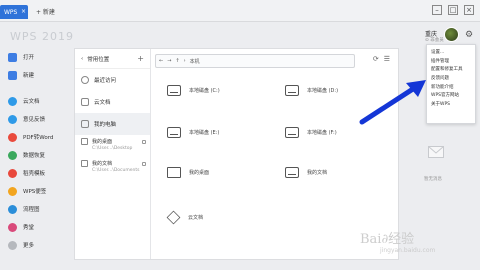 The height and width of the screenshot is (270, 480). What do you see at coordinates (173, 217) in the screenshot?
I see `cube-icon` at bounding box center [173, 217].